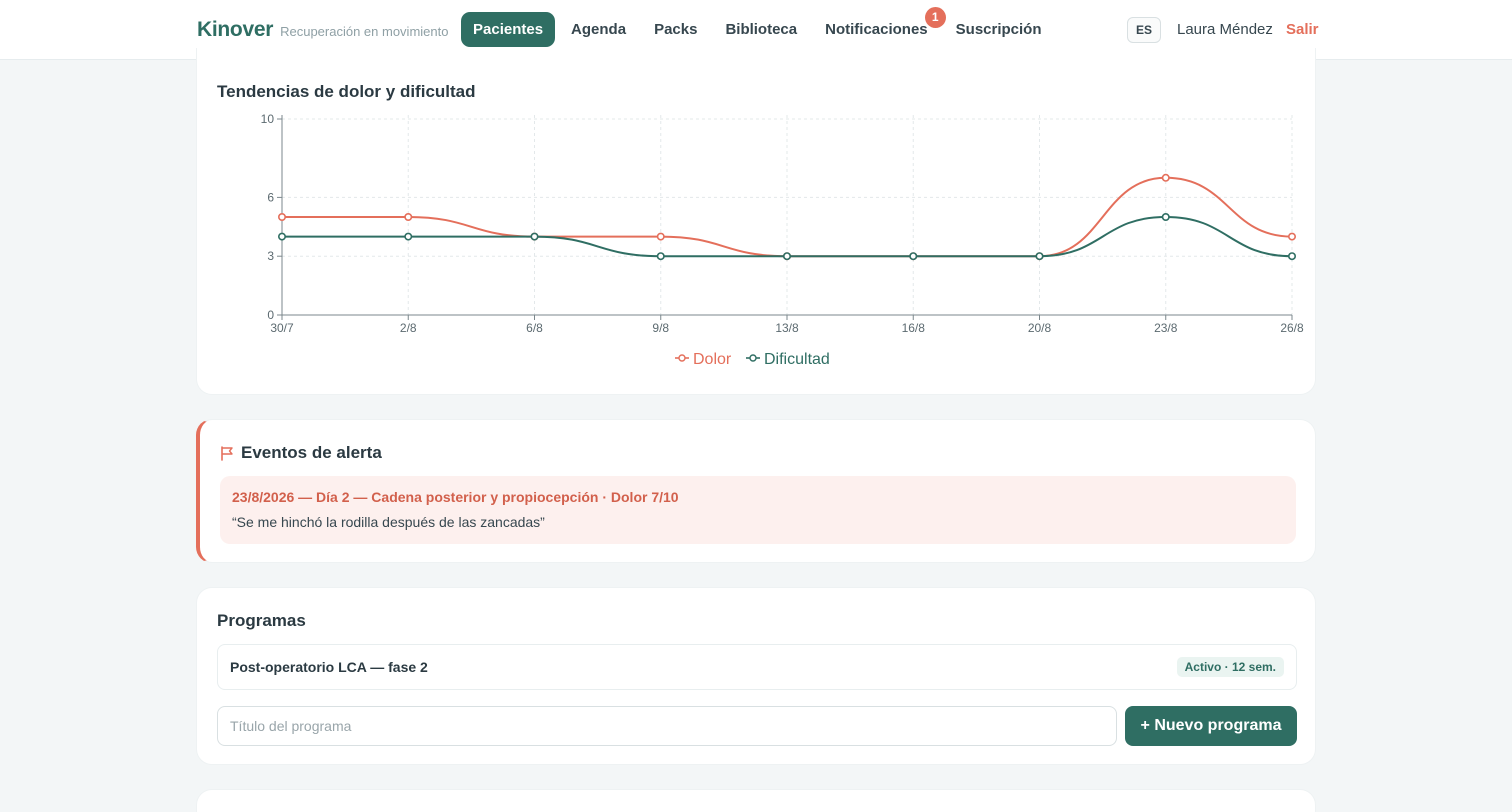 This screenshot has height=812, width=1512. I want to click on x-tick-label: 23/8, so click(1166, 328).